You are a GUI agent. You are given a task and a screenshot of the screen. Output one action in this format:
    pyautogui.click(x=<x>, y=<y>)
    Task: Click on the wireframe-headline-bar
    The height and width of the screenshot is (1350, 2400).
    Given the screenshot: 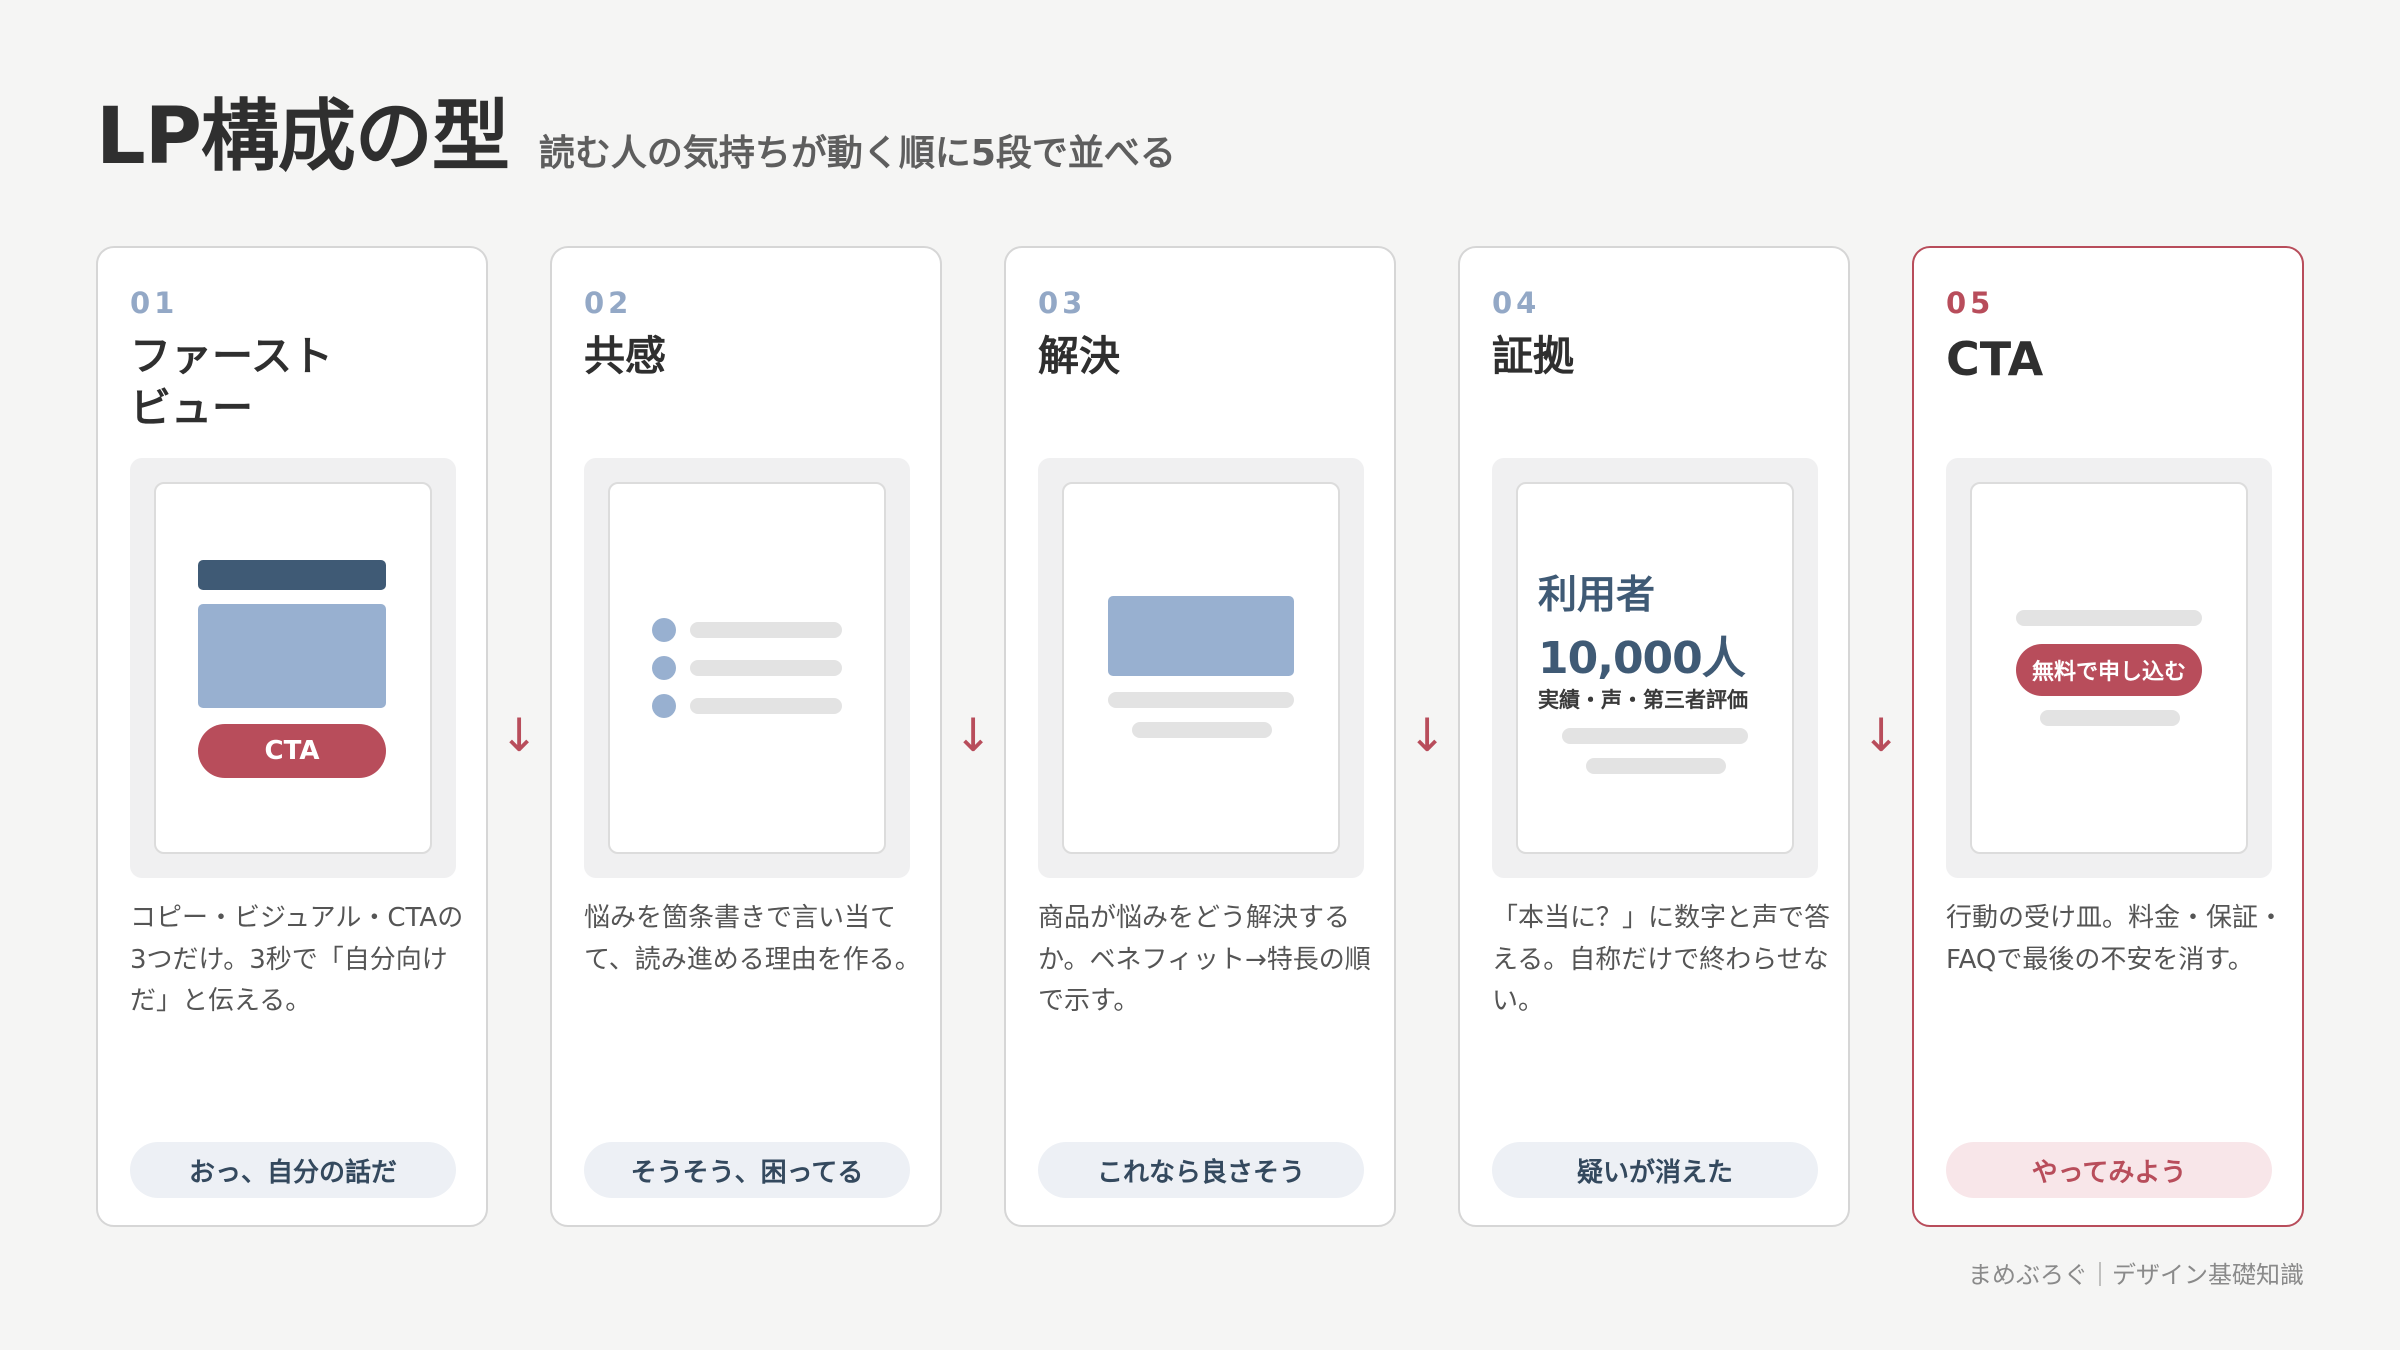 What is the action you would take?
    pyautogui.click(x=292, y=575)
    